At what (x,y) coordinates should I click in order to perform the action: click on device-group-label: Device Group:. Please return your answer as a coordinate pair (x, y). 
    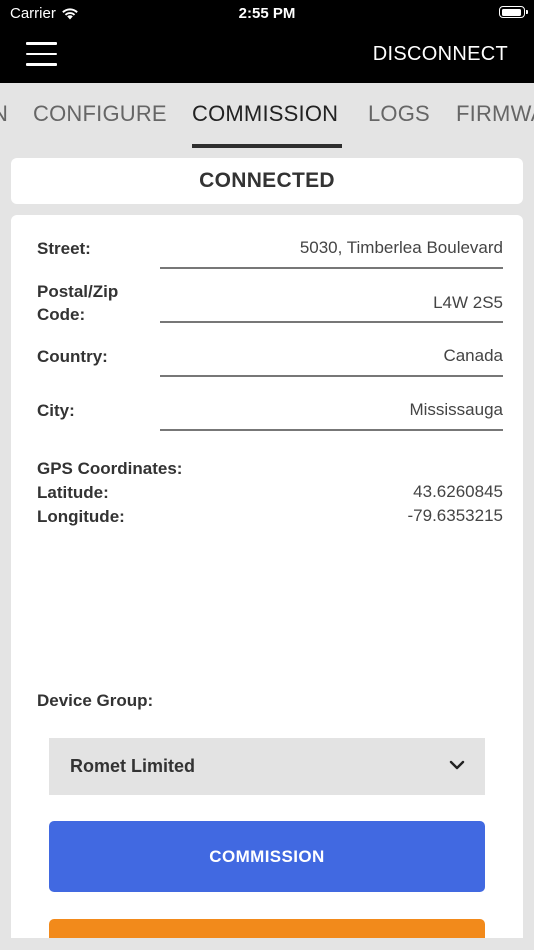
    Looking at the image, I should click on (95, 700).